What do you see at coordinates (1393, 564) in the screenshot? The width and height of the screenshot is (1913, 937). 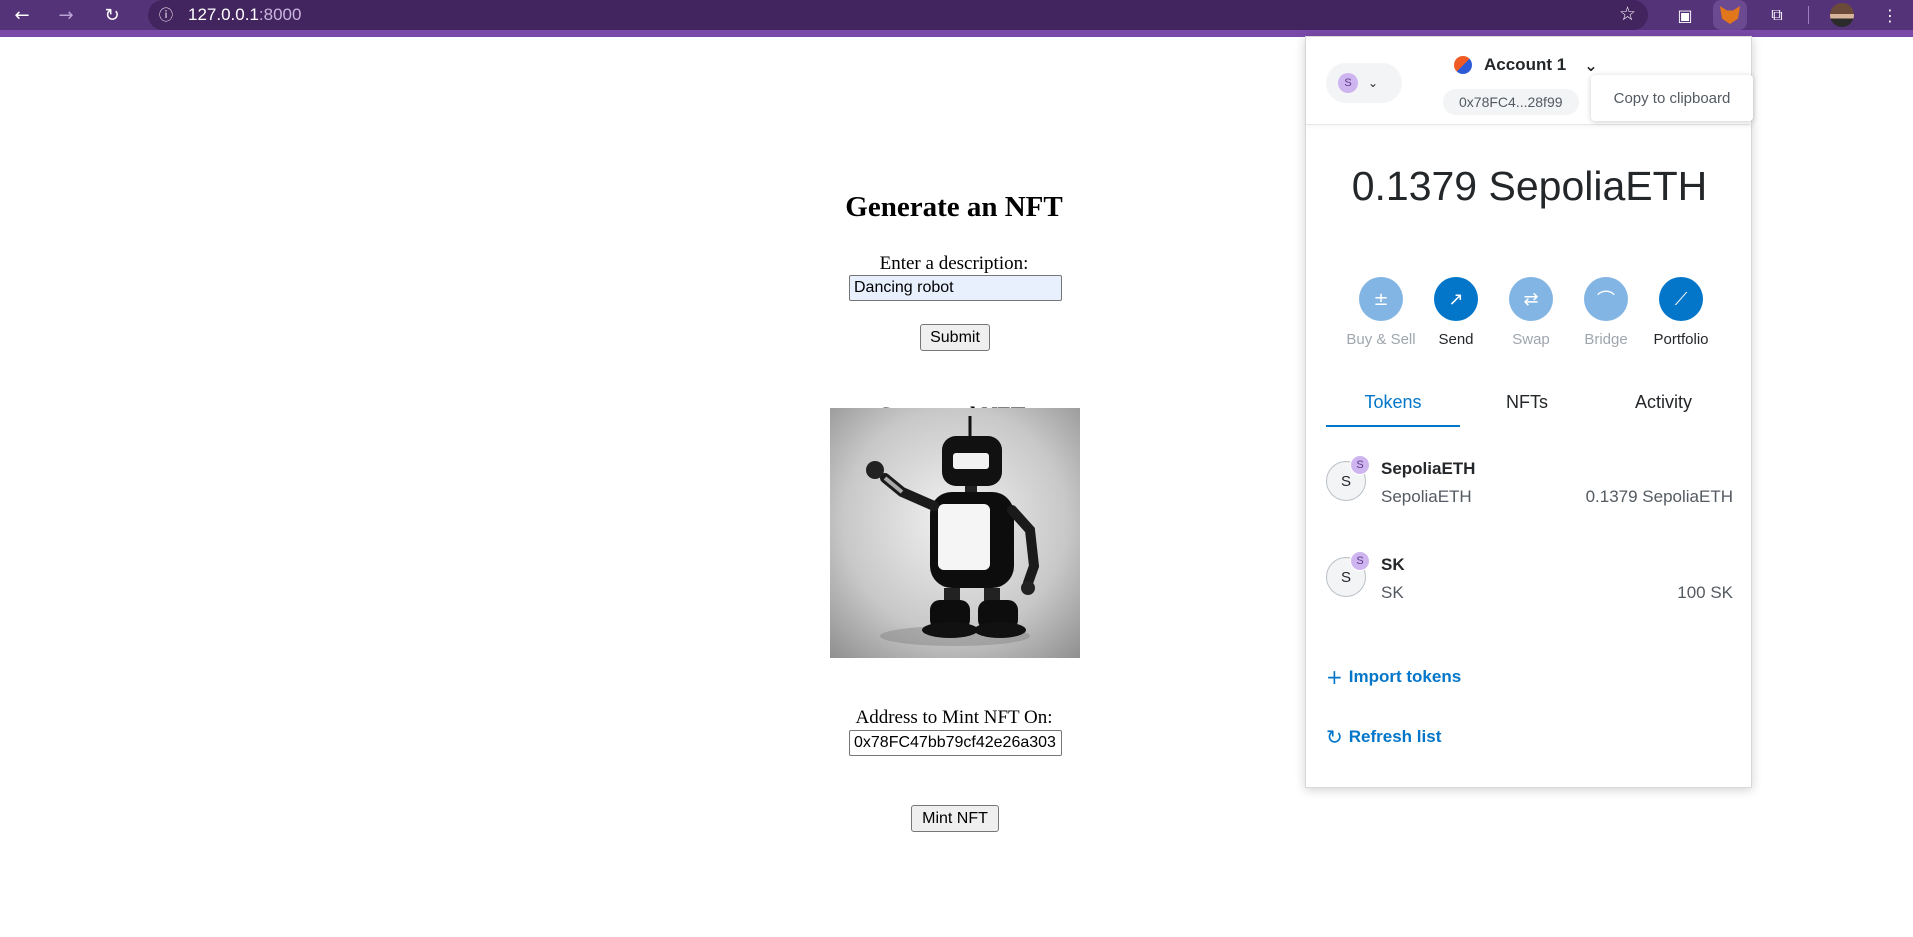 I see `token-name: SK` at bounding box center [1393, 564].